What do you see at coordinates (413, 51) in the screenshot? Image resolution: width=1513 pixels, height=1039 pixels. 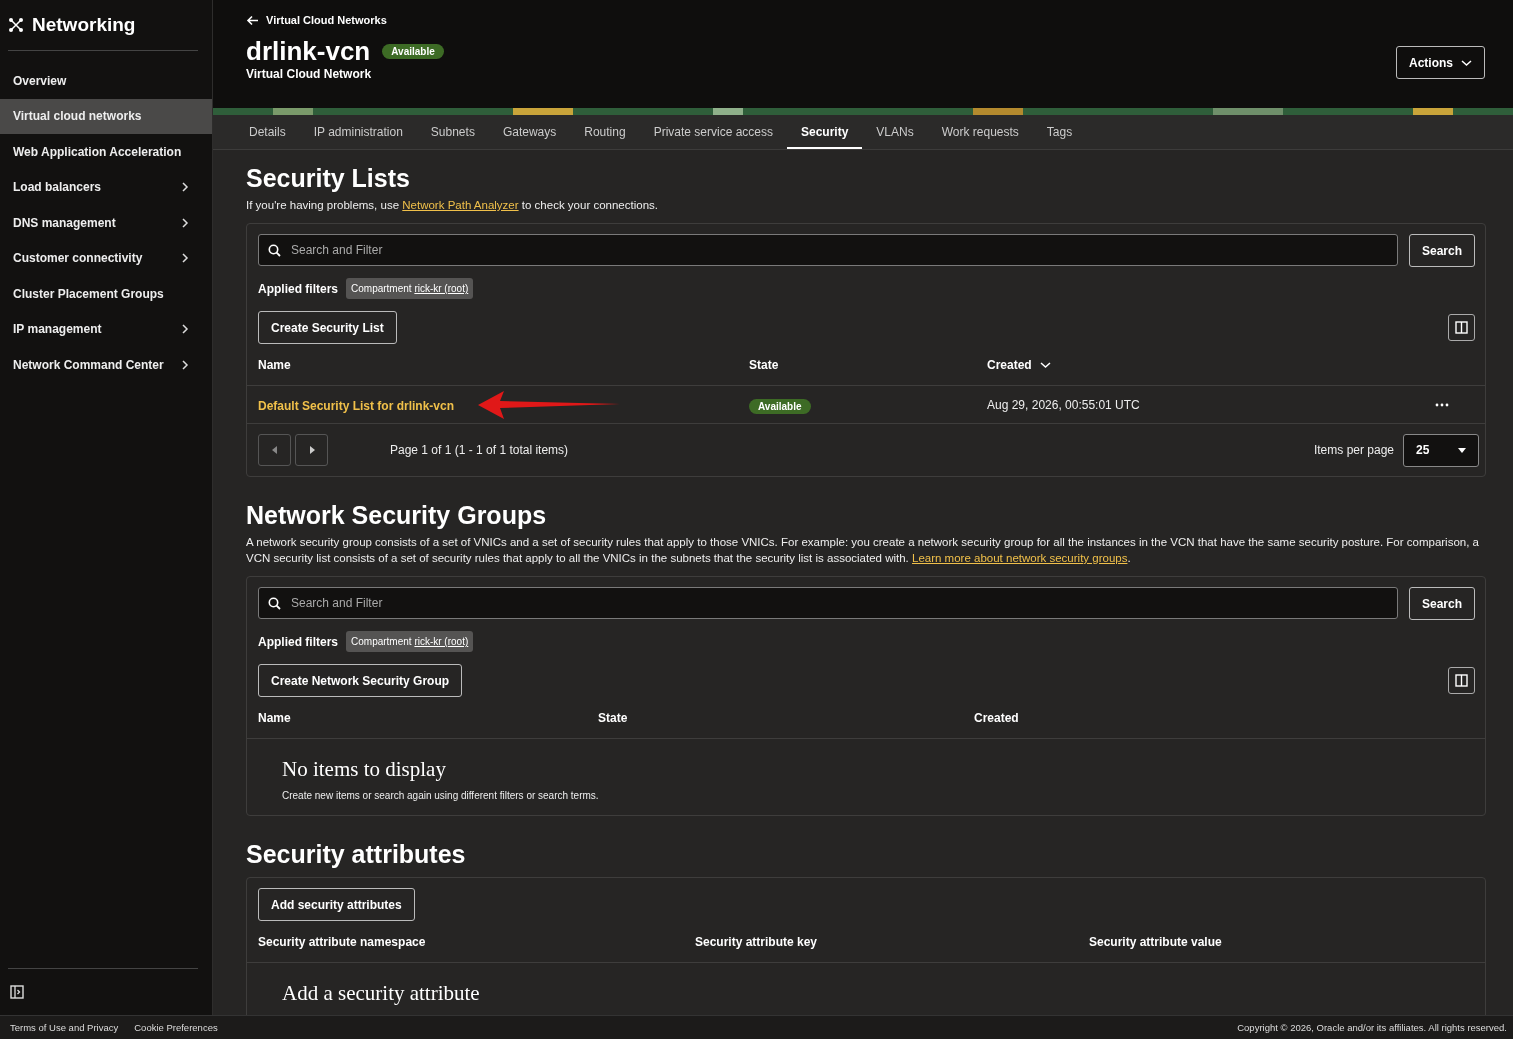 I see `status-badge: Available` at bounding box center [413, 51].